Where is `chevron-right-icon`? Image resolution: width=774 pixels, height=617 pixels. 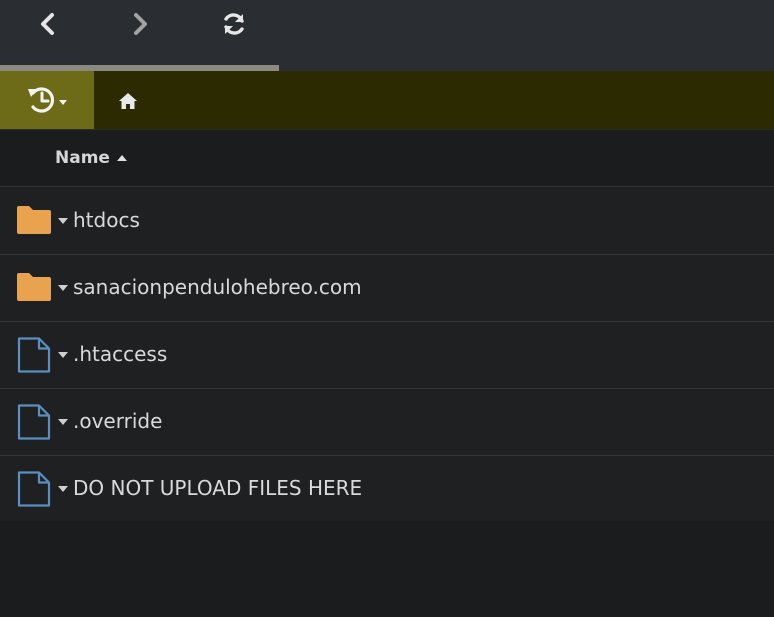
chevron-right-icon is located at coordinates (140, 24).